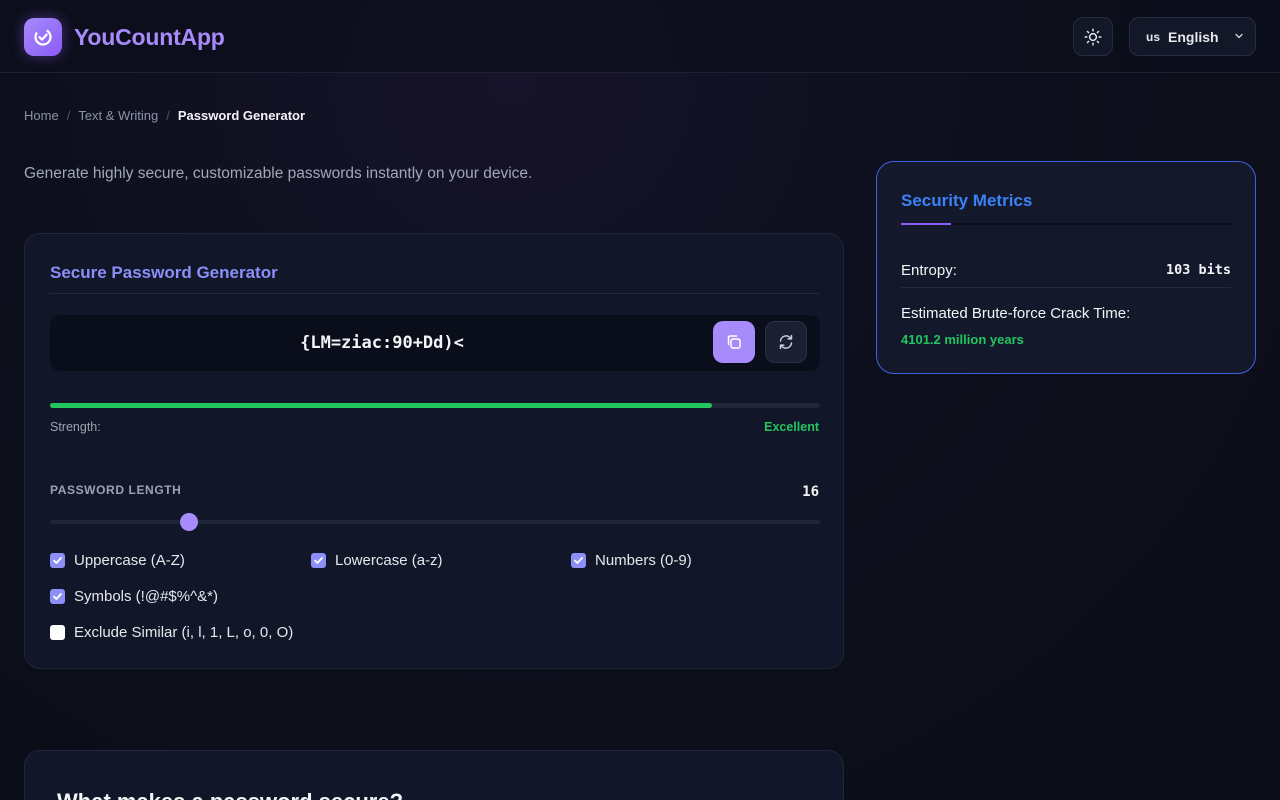 The width and height of the screenshot is (1280, 800). I want to click on option-lowercase: Lowercase (a-z), so click(377, 560).